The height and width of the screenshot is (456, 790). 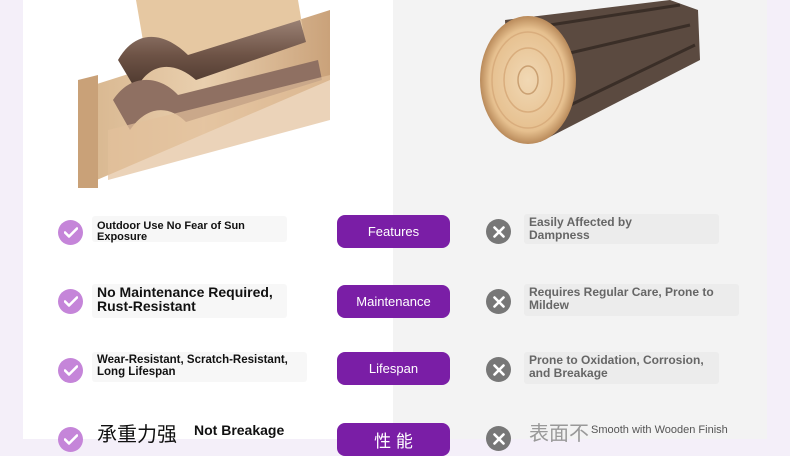 I want to click on feature-label: Features, so click(x=393, y=231).